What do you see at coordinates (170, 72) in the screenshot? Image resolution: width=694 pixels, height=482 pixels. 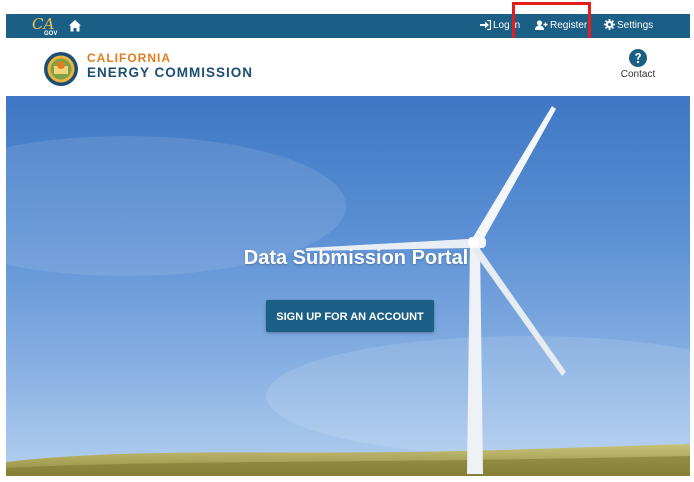 I see `brand-line-energy-commission: ENERGY COMMISSION` at bounding box center [170, 72].